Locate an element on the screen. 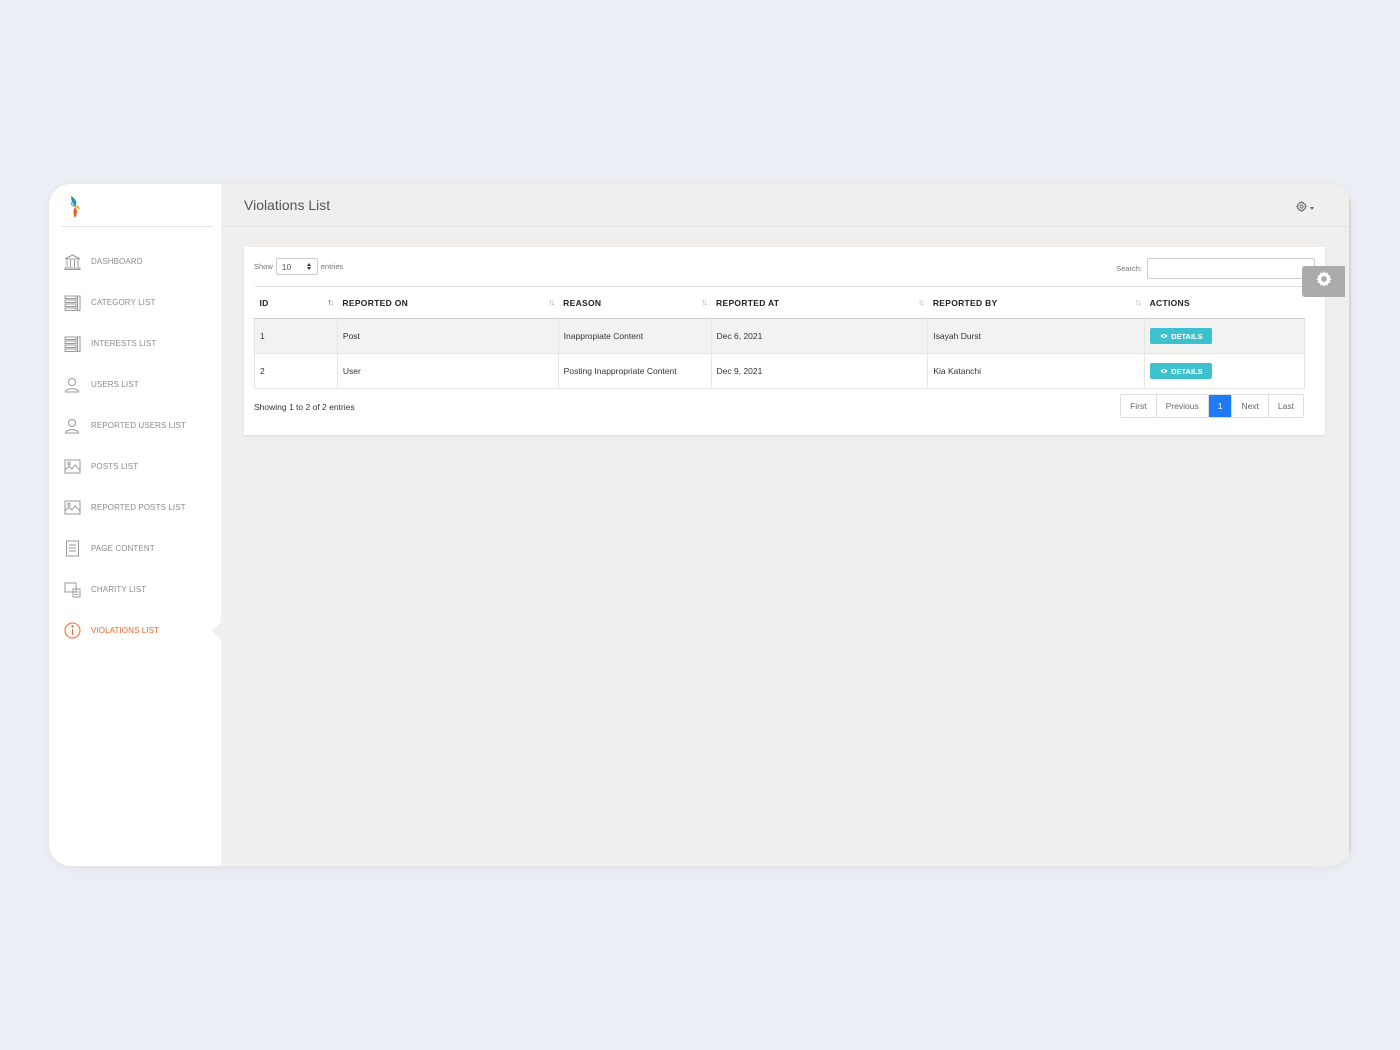 Image resolution: width=1400 pixels, height=1050 pixels. column-header-label: REPORTED BY is located at coordinates (965, 302).